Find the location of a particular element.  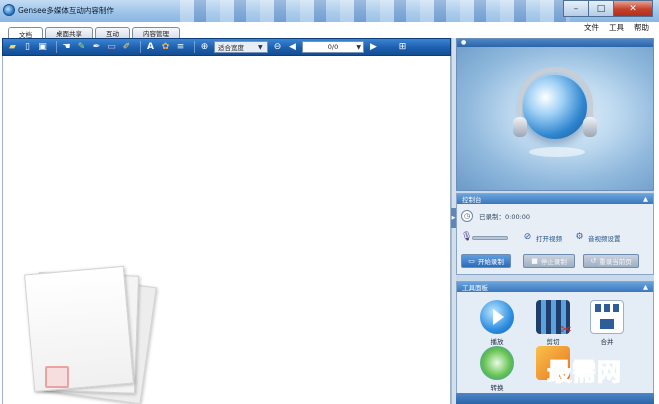

menu-tools: 工具 is located at coordinates (616, 27).